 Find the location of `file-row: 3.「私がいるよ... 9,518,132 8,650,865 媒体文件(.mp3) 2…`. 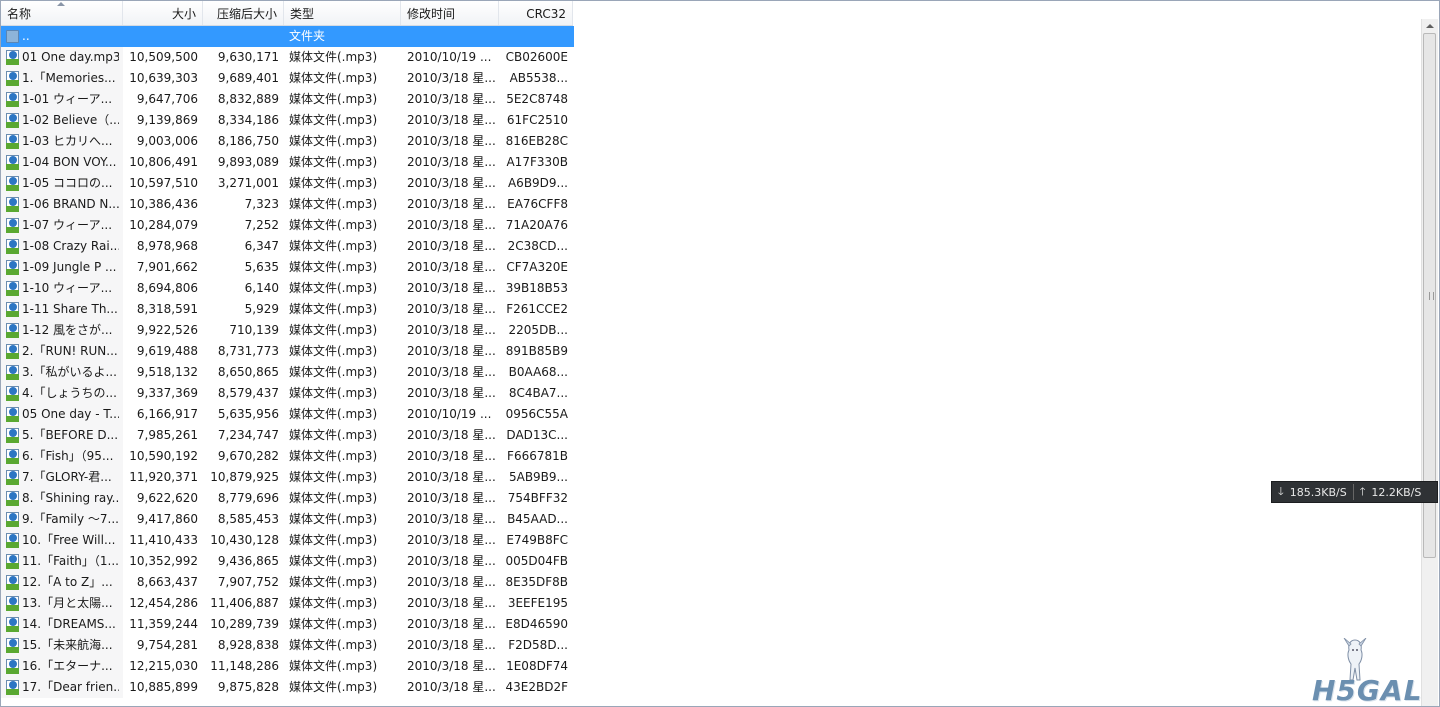

file-row: 3.「私がいるよ... 9,518,132 8,650,865 媒体文件(.mp3) 2… is located at coordinates (287, 372).